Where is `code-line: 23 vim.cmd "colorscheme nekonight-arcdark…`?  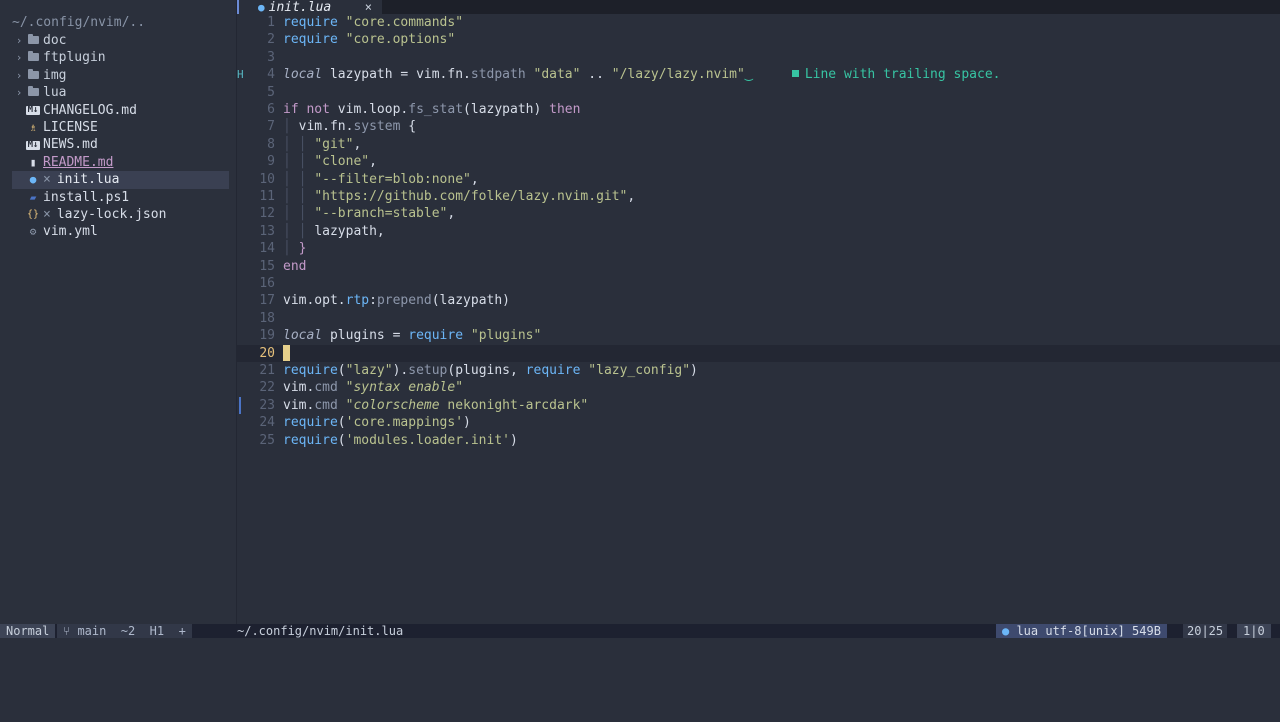
code-line: 23 vim.cmd "colorscheme nekonight-arcdark… is located at coordinates (758, 405).